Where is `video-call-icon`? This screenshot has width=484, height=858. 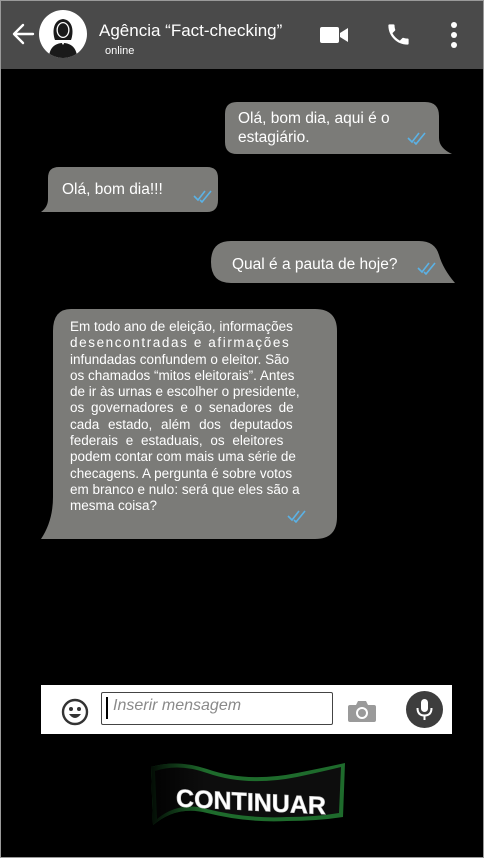
video-call-icon is located at coordinates (334, 35).